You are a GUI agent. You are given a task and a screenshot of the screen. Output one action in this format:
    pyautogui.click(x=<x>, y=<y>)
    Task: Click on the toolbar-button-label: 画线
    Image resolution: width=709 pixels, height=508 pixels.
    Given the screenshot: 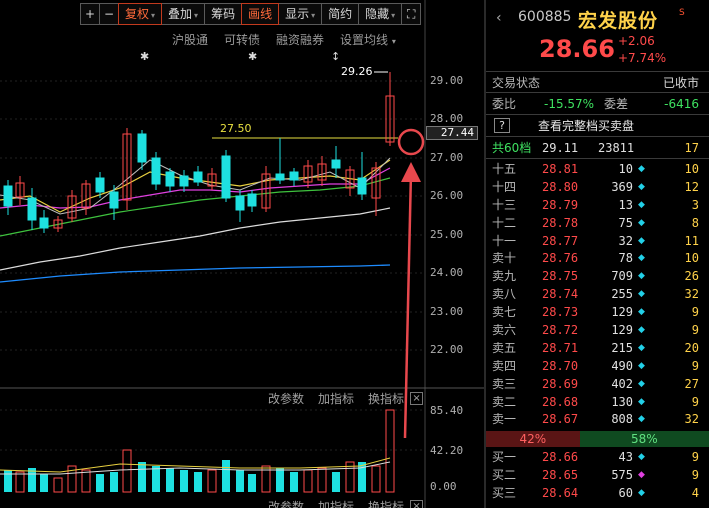 What is the action you would take?
    pyautogui.click(x=260, y=14)
    